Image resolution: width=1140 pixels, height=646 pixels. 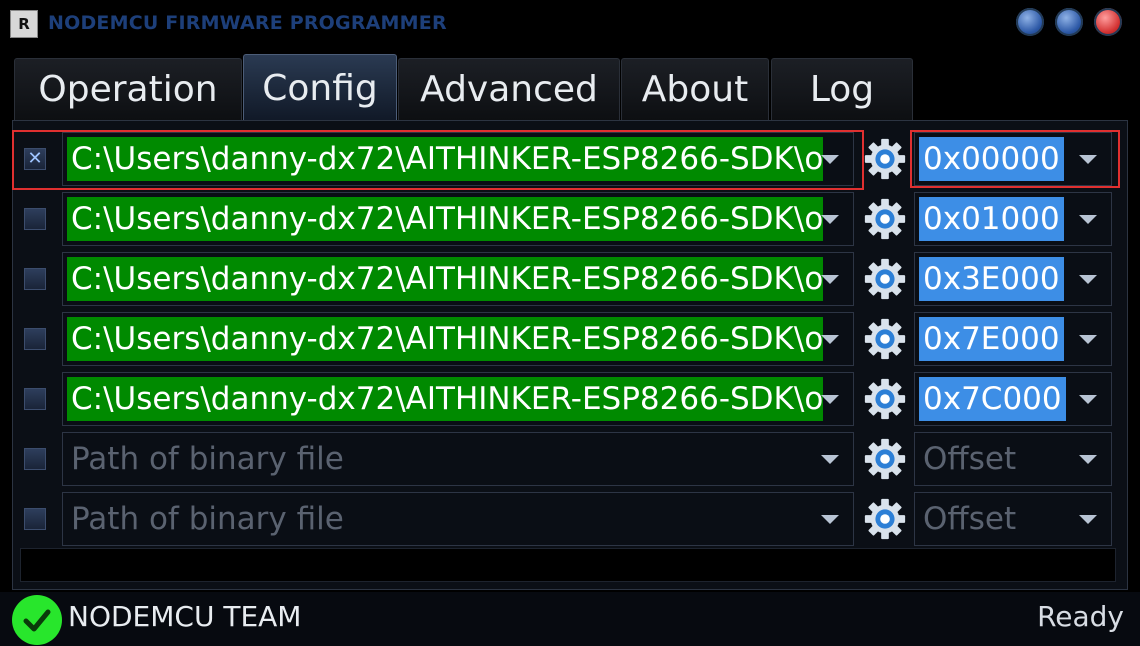 What do you see at coordinates (1069, 22) in the screenshot?
I see `maximize-button` at bounding box center [1069, 22].